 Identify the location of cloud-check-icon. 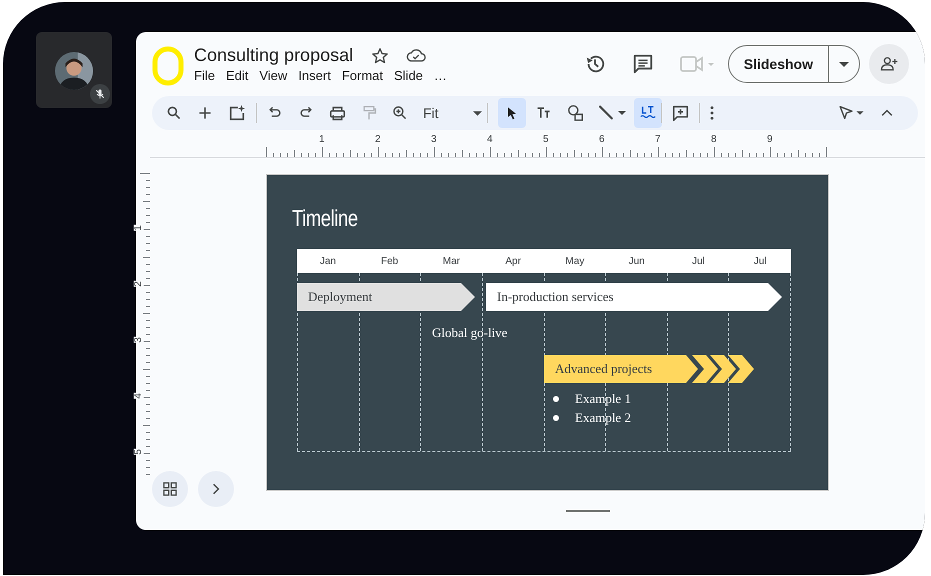
(416, 55).